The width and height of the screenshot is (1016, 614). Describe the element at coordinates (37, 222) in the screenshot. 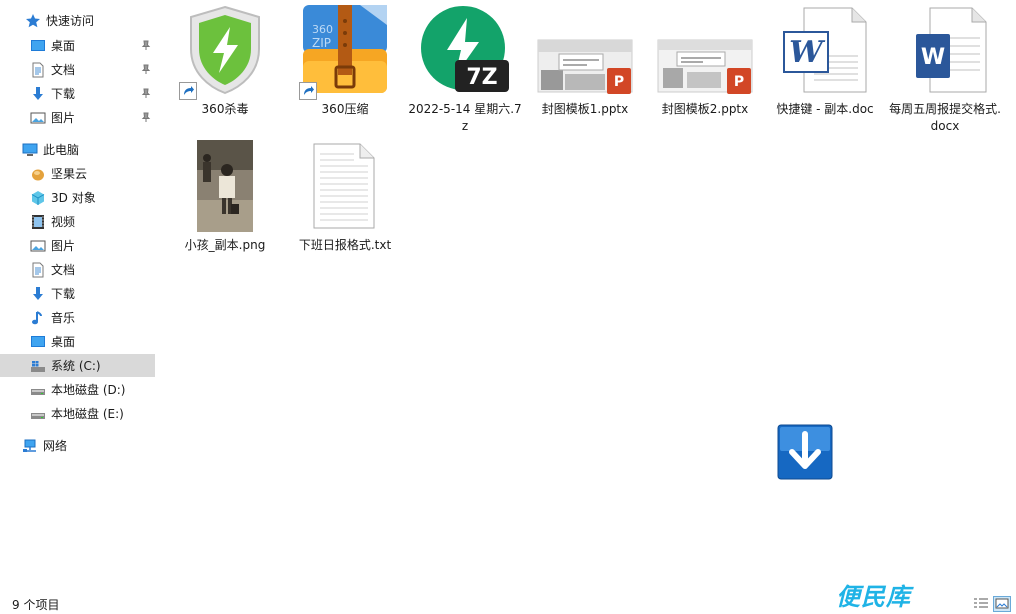

I see `film-icon` at that location.